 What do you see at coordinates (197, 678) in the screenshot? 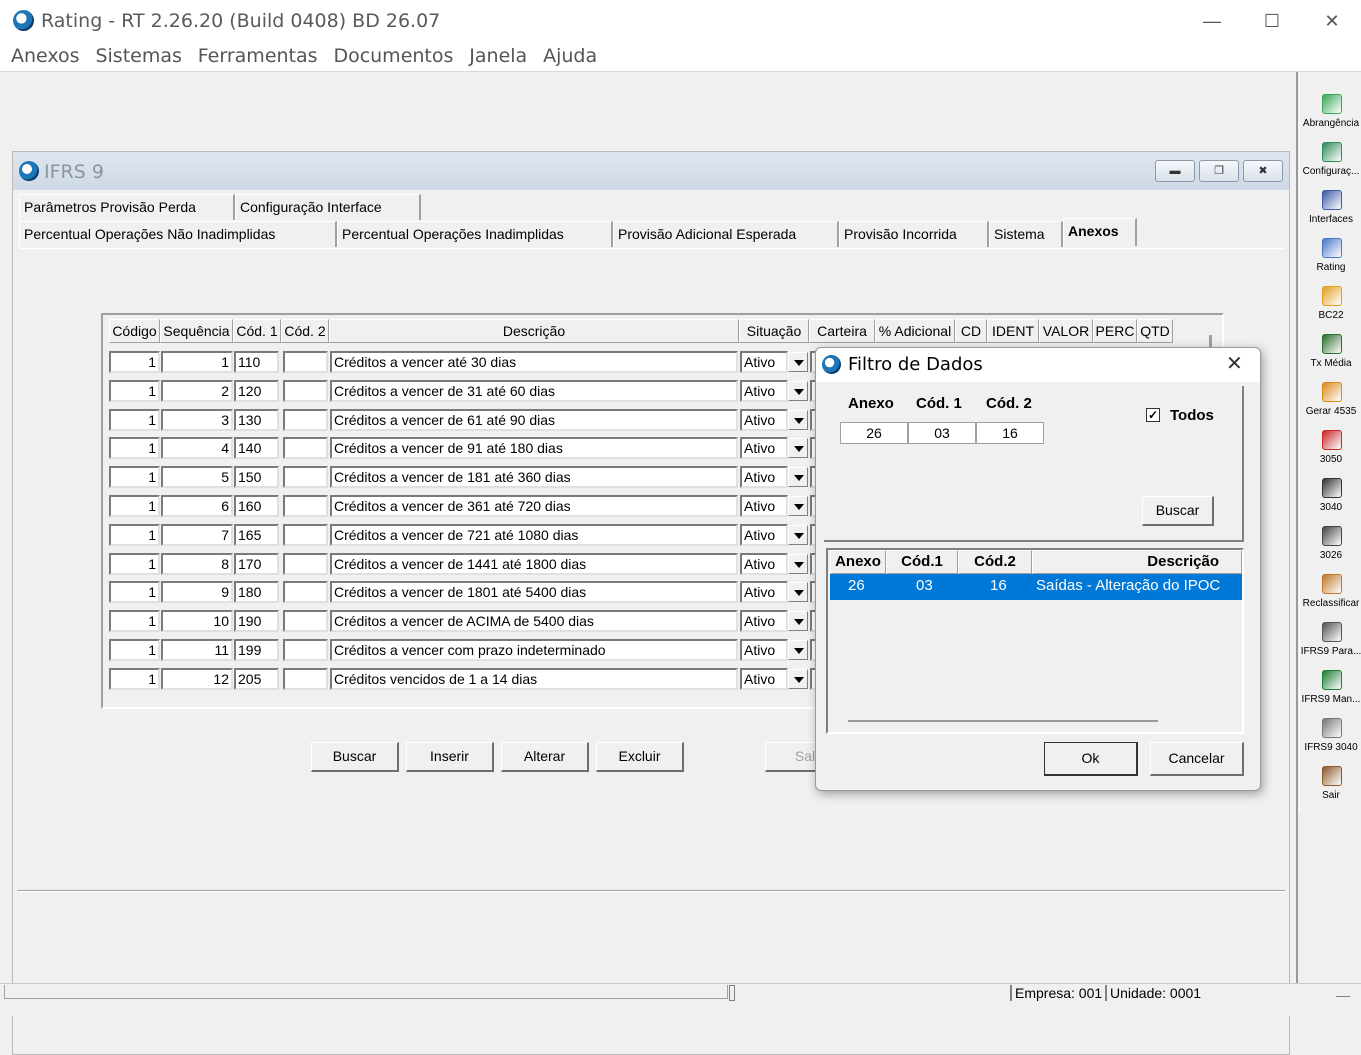
I see `cell-sequencia: 12` at bounding box center [197, 678].